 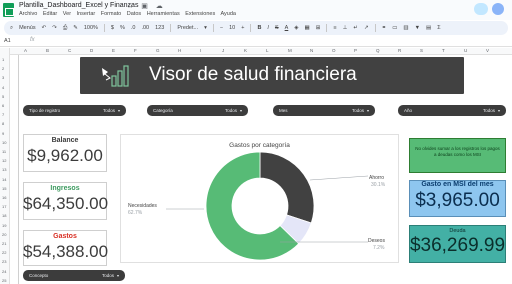 What do you see at coordinates (112, 28) in the screenshot?
I see `currency-button: $` at bounding box center [112, 28].